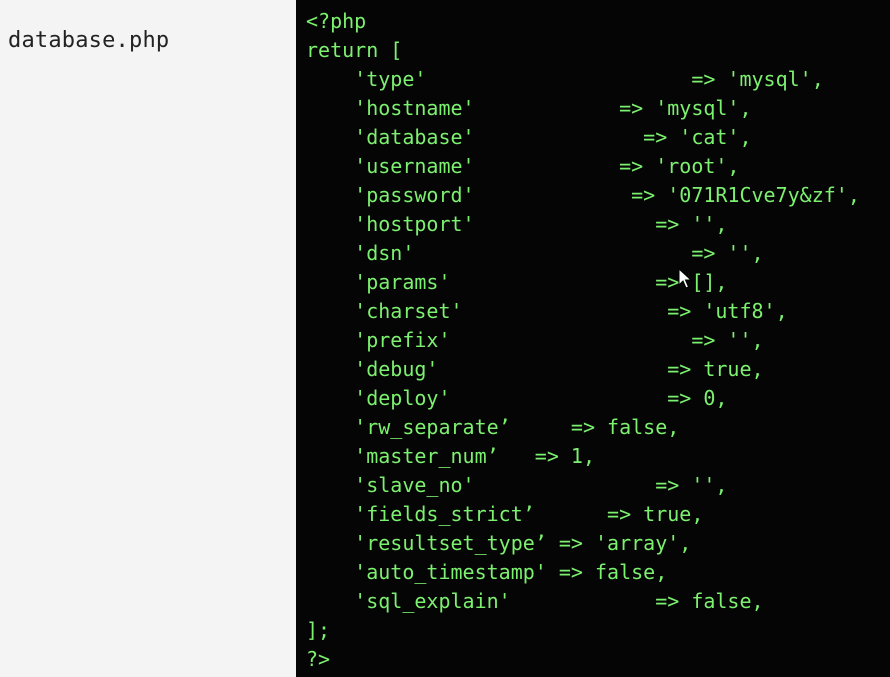 The height and width of the screenshot is (677, 890). What do you see at coordinates (529, 108) in the screenshot?
I see `config-entry-hostname: 'hostname' => 'mysql',` at bounding box center [529, 108].